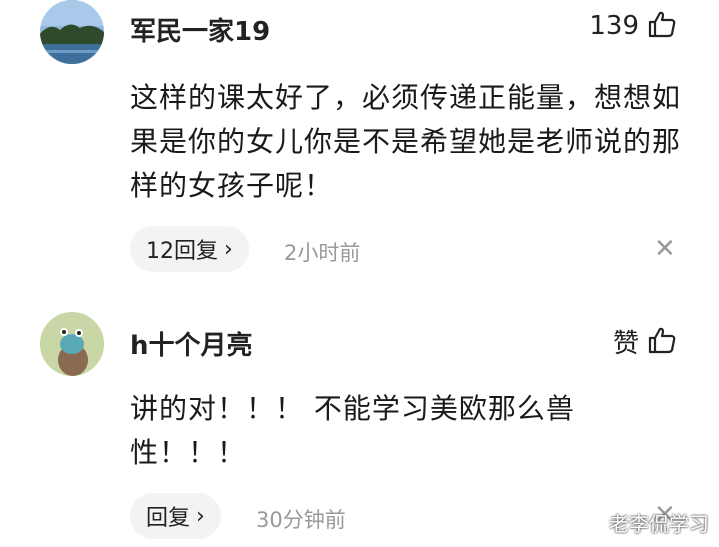 The width and height of the screenshot is (719, 547). Describe the element at coordinates (352, 430) in the screenshot. I see `comment-text: 讲的对！！！ 不能学习美欧那么兽性！！！` at that location.